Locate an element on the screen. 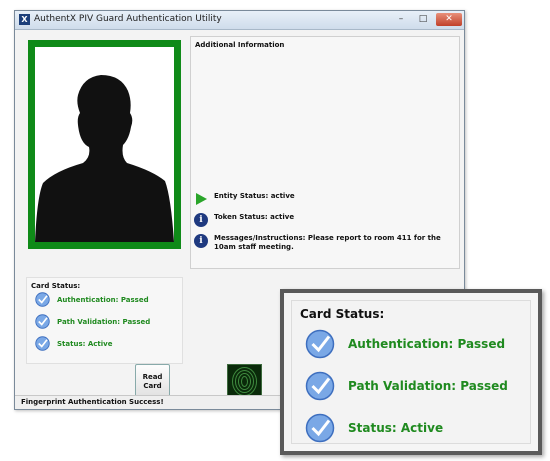  card-status-title: Card Status: is located at coordinates (56, 286).